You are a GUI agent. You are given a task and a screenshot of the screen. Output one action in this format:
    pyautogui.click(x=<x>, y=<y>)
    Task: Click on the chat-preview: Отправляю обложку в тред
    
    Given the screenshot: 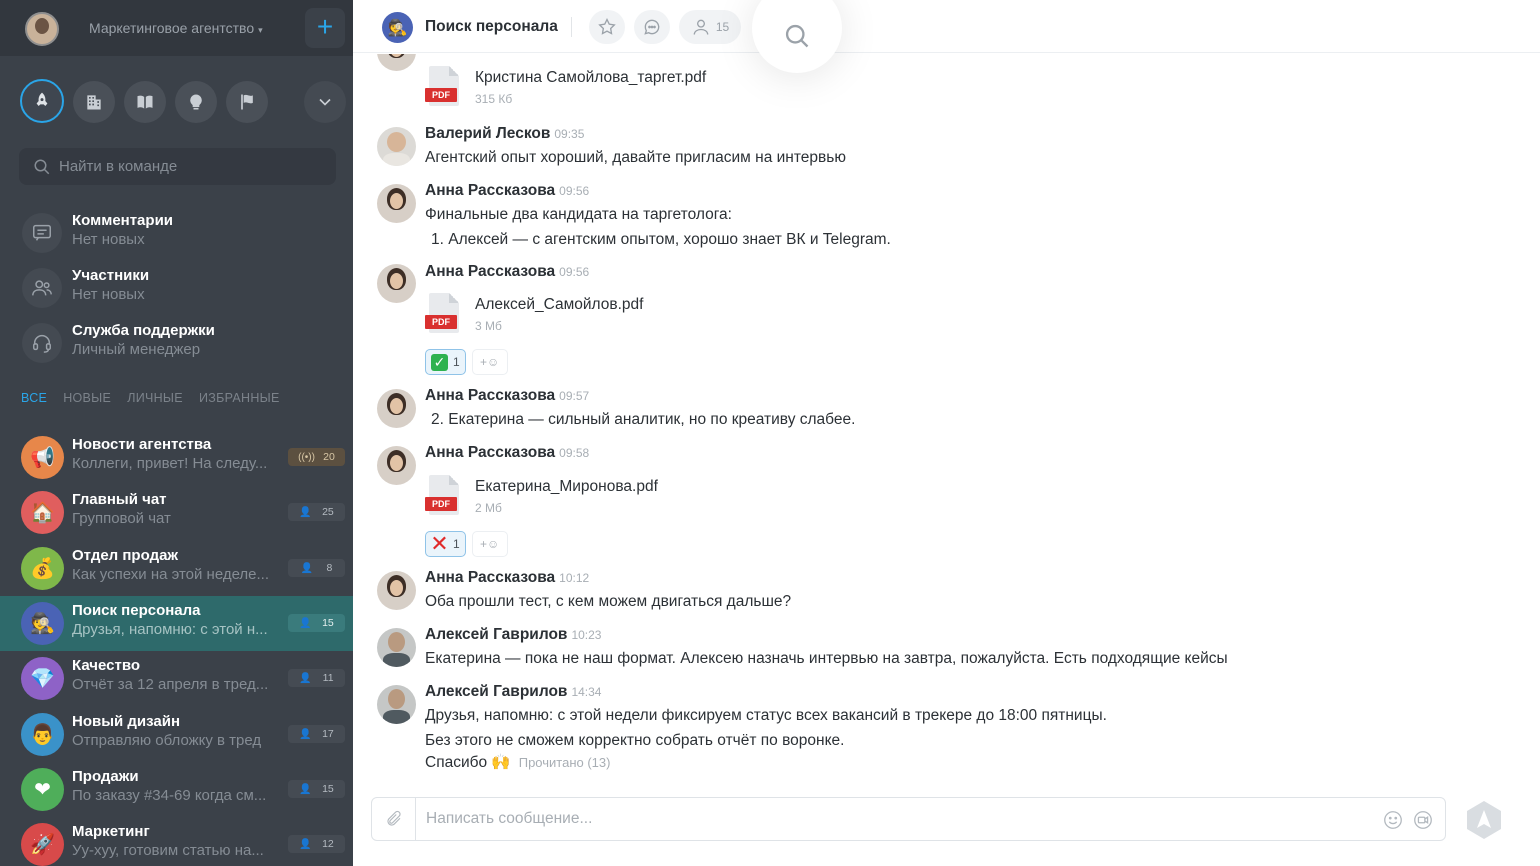 What is the action you would take?
    pyautogui.click(x=167, y=740)
    